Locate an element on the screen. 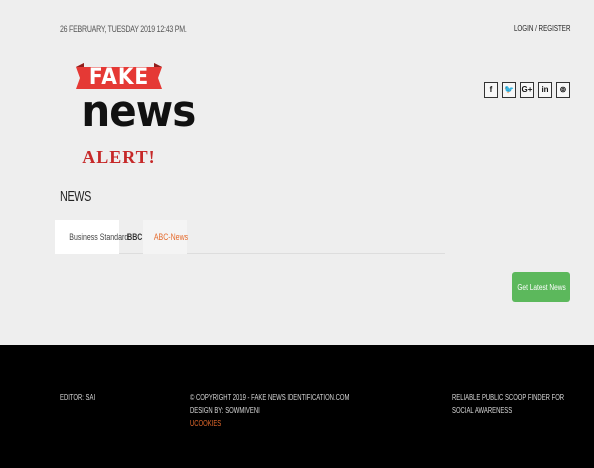  logo-news-text: news is located at coordinates (138, 111).